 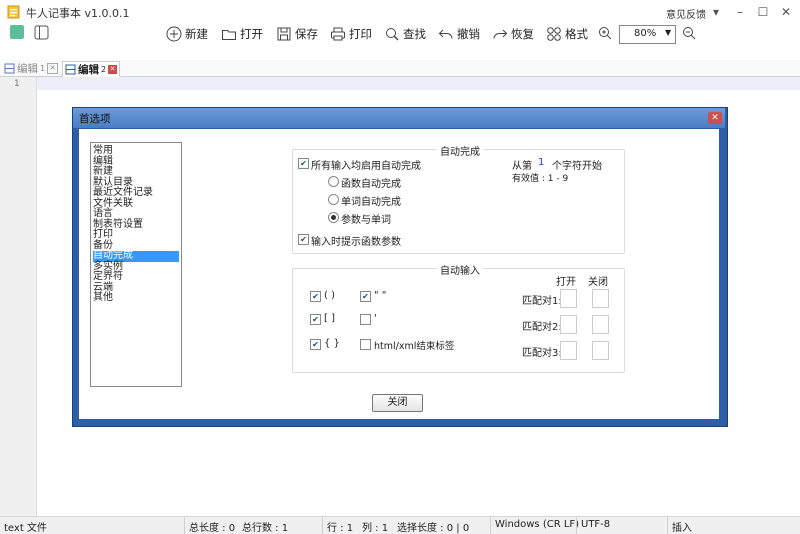 I want to click on redo-button: 恢复, so click(x=513, y=34).